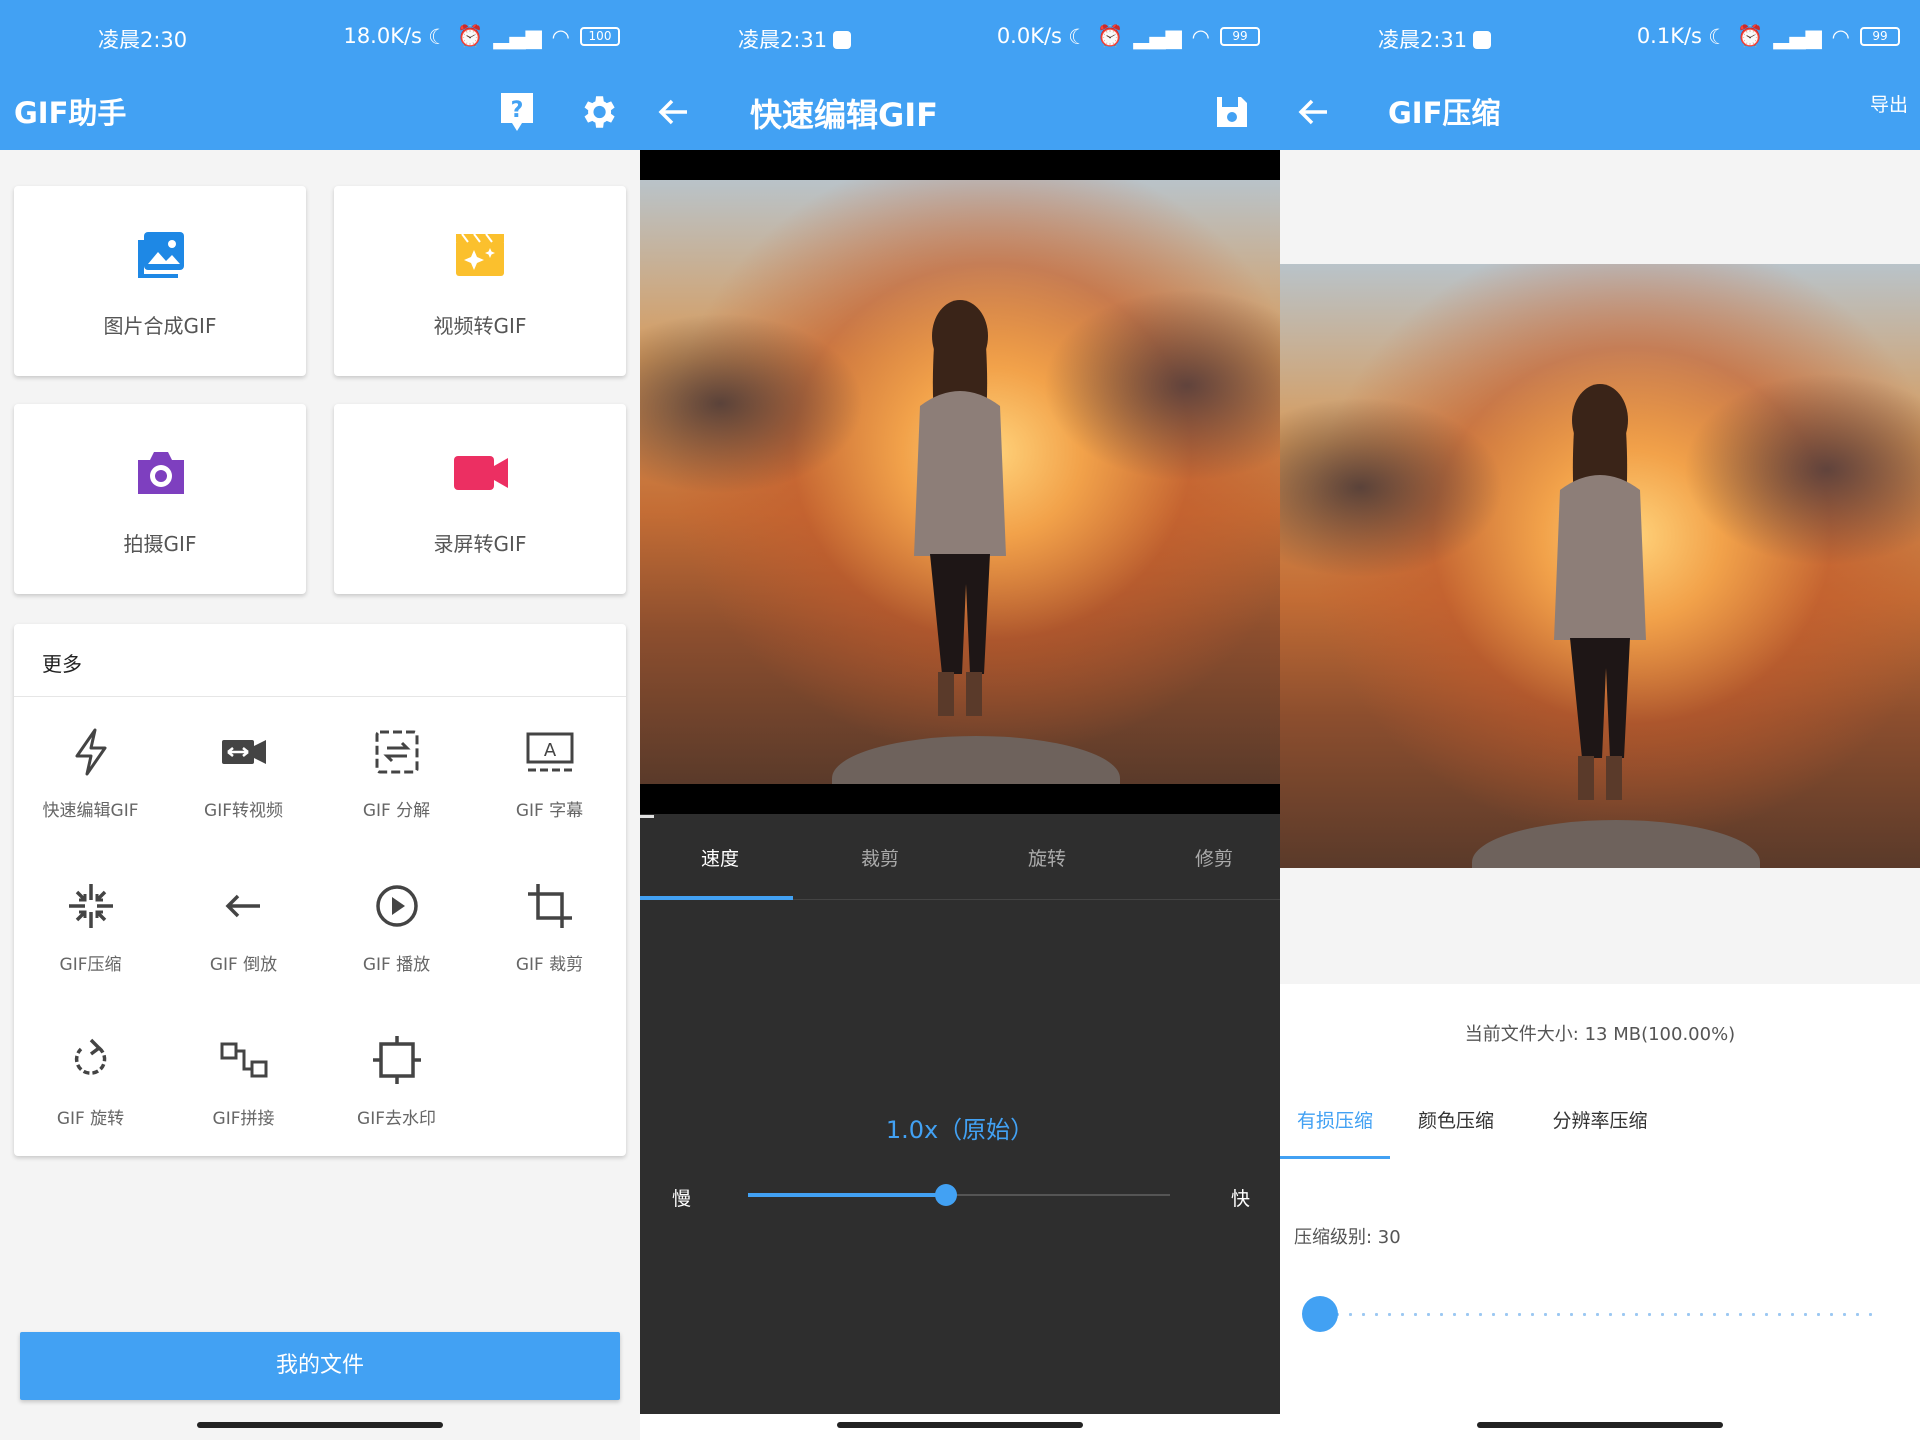 The image size is (1920, 1440). Describe the element at coordinates (160, 281) in the screenshot. I see `card-images-to-gif: 图片合成GIF` at that location.